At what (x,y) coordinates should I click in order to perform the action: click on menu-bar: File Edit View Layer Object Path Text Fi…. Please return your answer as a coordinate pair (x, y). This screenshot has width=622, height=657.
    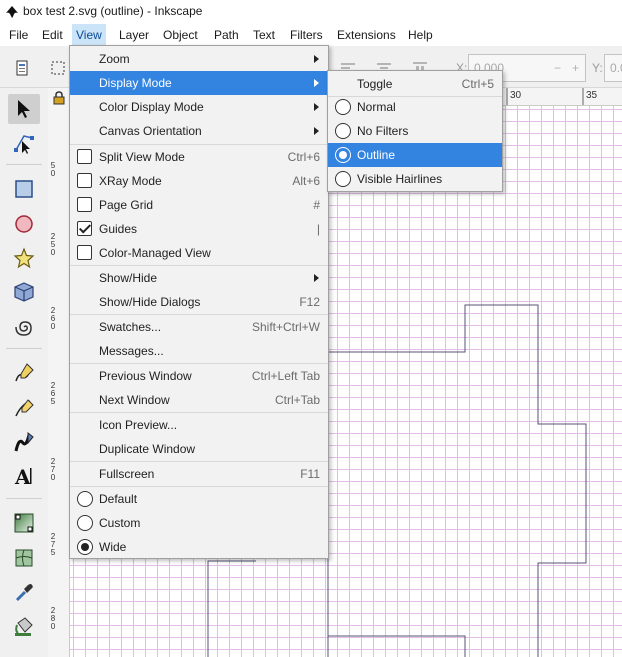
    Looking at the image, I should click on (311, 35).